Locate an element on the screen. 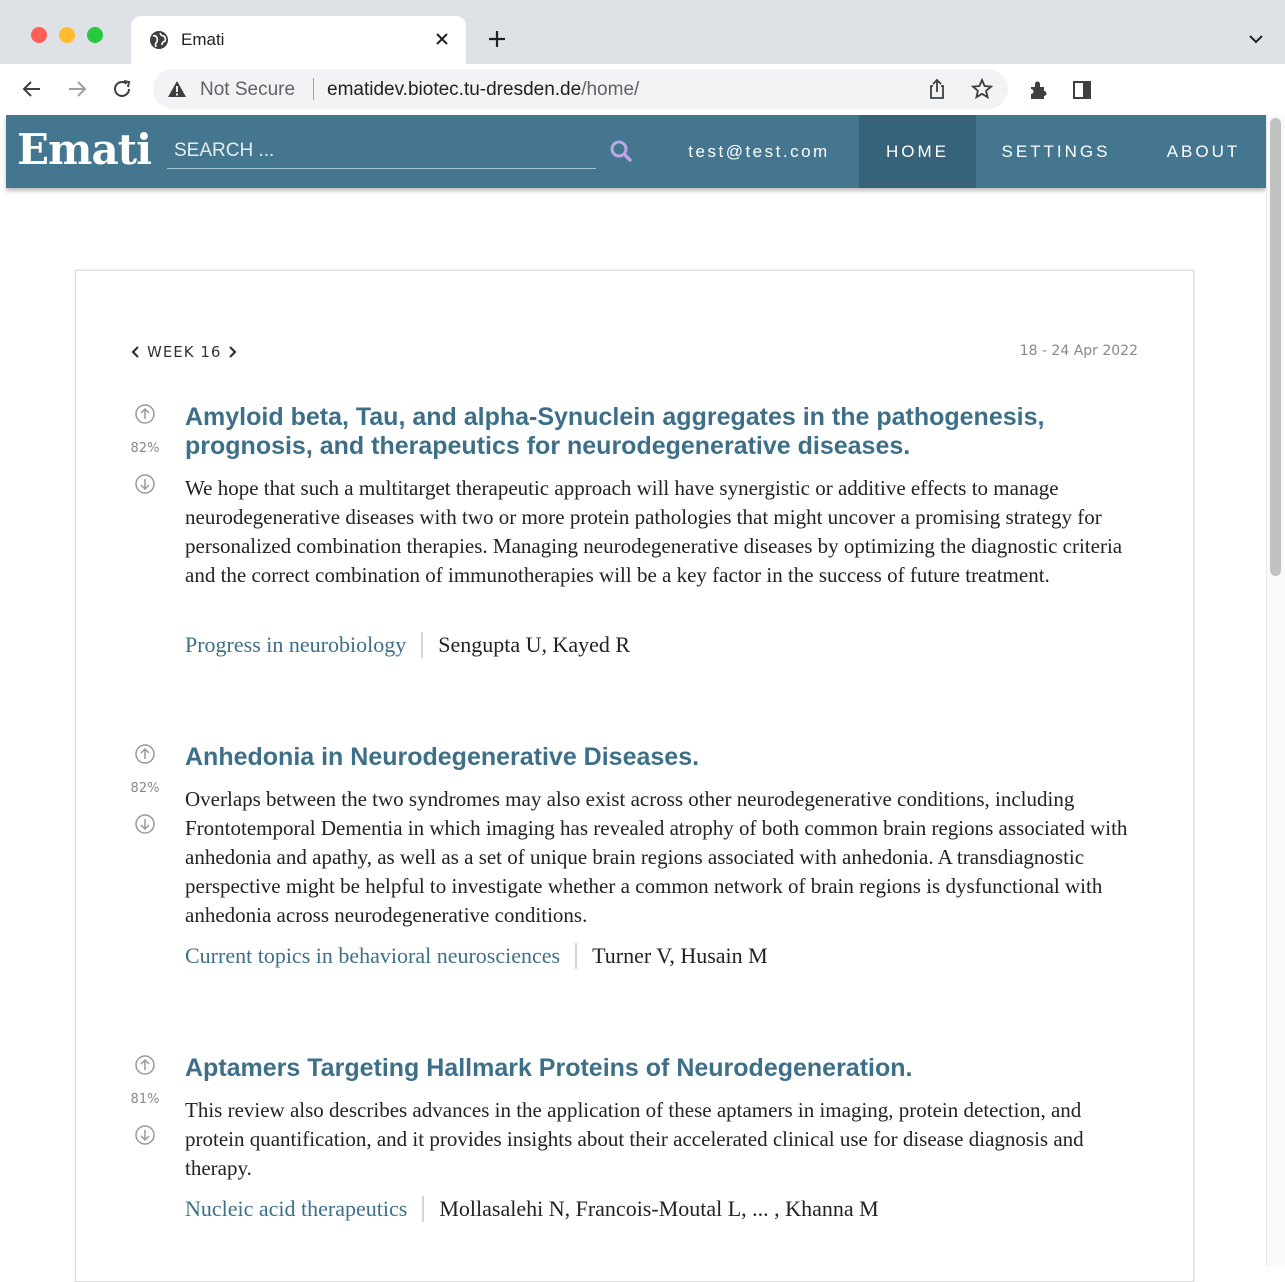 This screenshot has width=1285, height=1282. article-title: Anhedonia in Neurodegenerative Diseases. is located at coordinates (645, 757).